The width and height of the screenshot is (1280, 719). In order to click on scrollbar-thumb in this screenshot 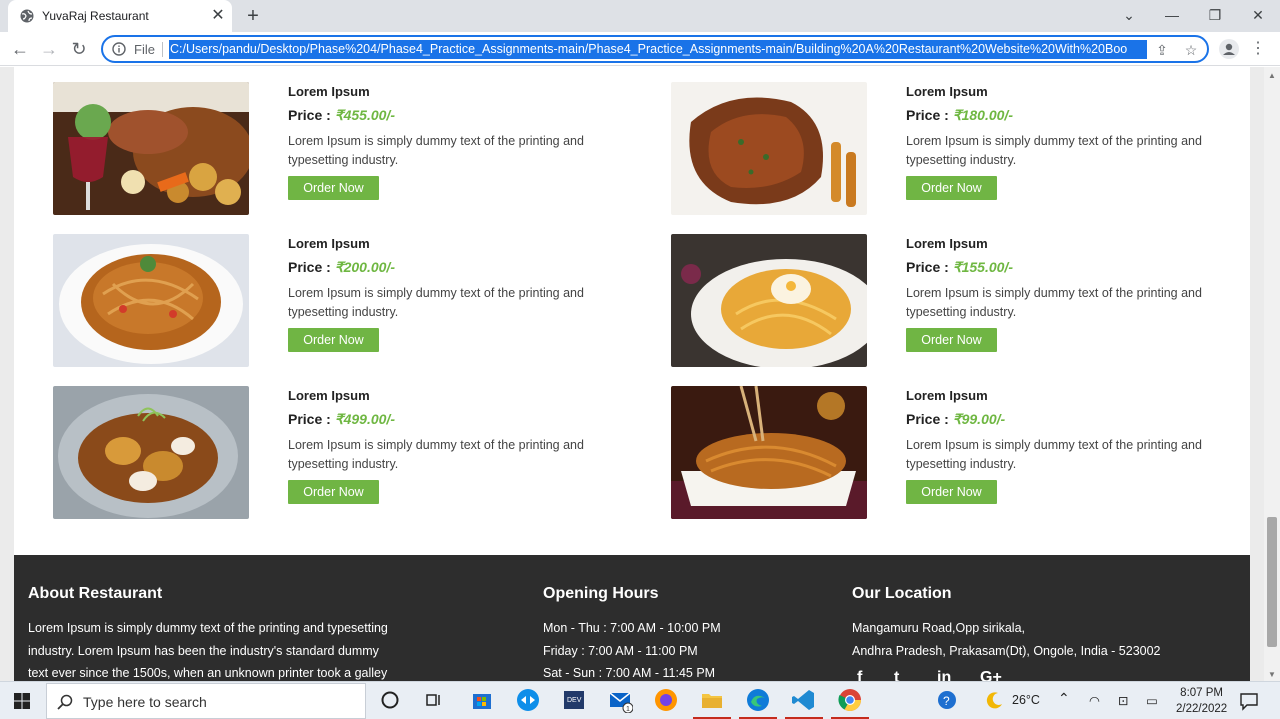, I will do `click(1272, 582)`.